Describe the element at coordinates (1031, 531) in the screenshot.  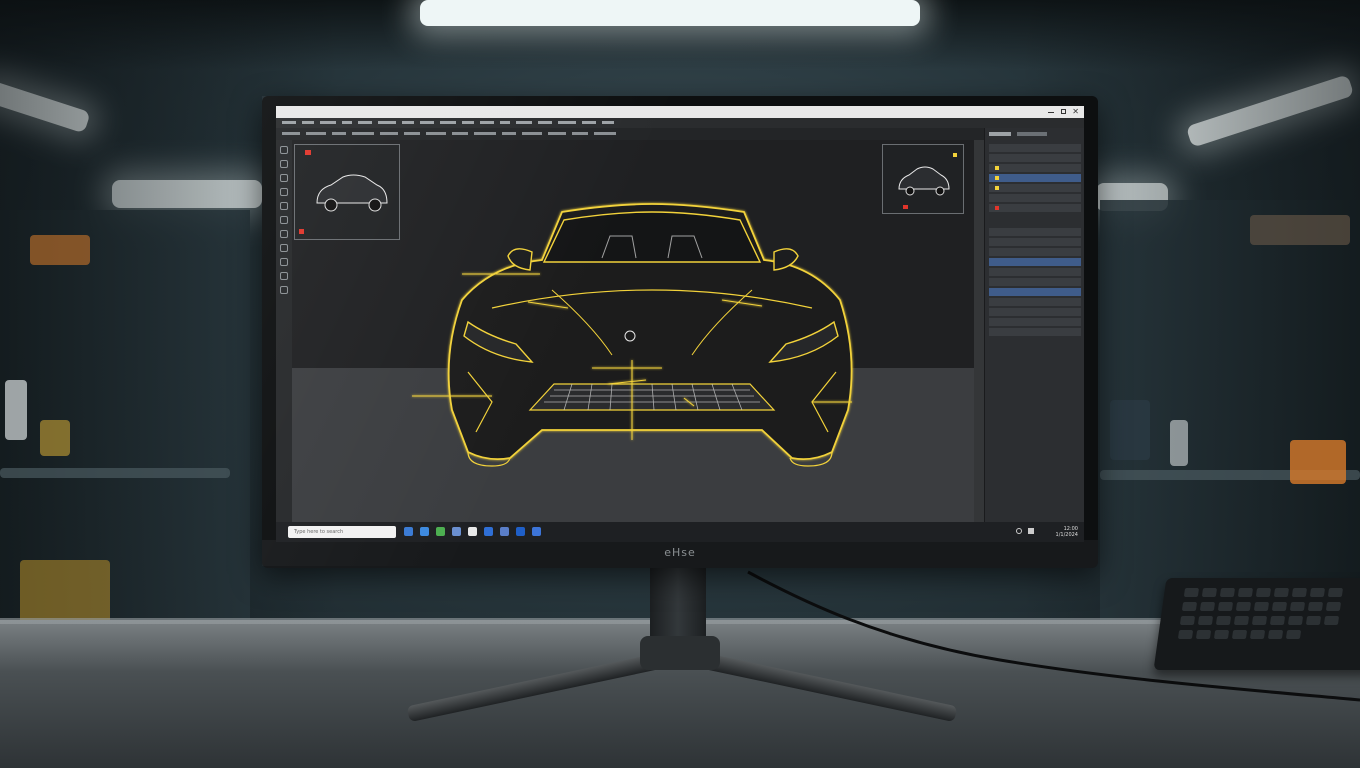
I see `volume-icon` at that location.